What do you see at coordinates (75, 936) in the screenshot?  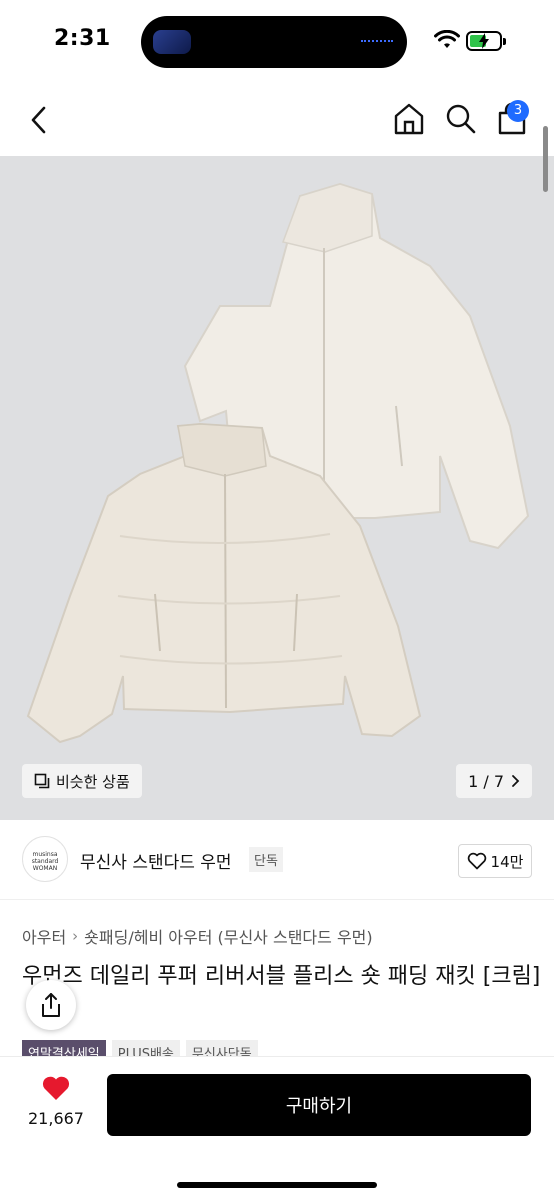 I see `chevron-right-icon: ›` at bounding box center [75, 936].